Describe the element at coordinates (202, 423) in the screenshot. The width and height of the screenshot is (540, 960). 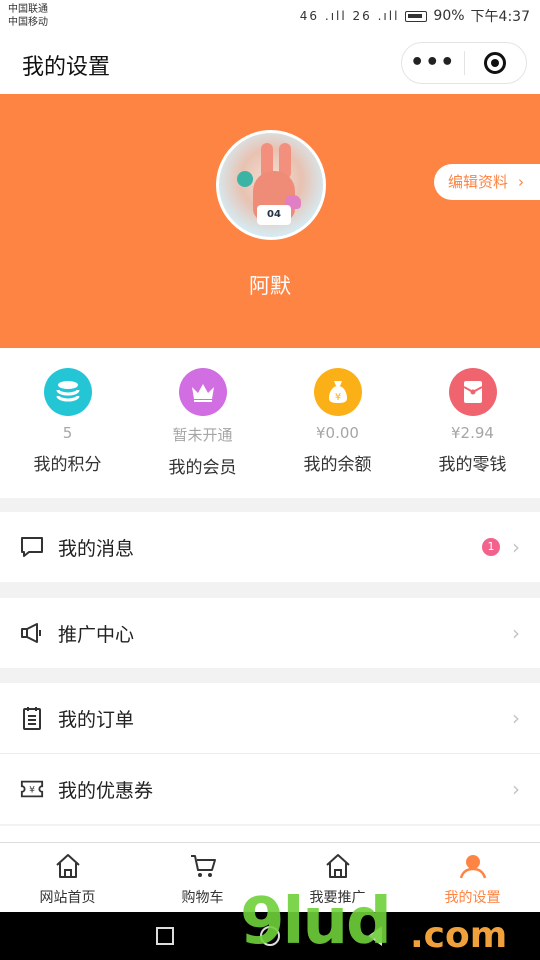
I see `stat-membership: 暂未开通 我的会员` at that location.